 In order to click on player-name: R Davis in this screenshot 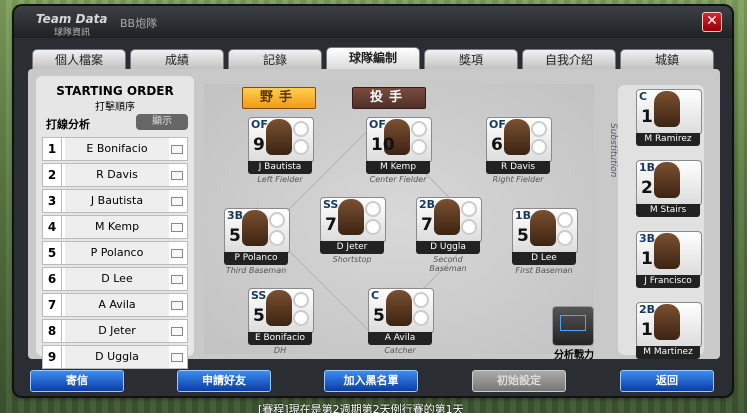, I will do `click(117, 175)`.